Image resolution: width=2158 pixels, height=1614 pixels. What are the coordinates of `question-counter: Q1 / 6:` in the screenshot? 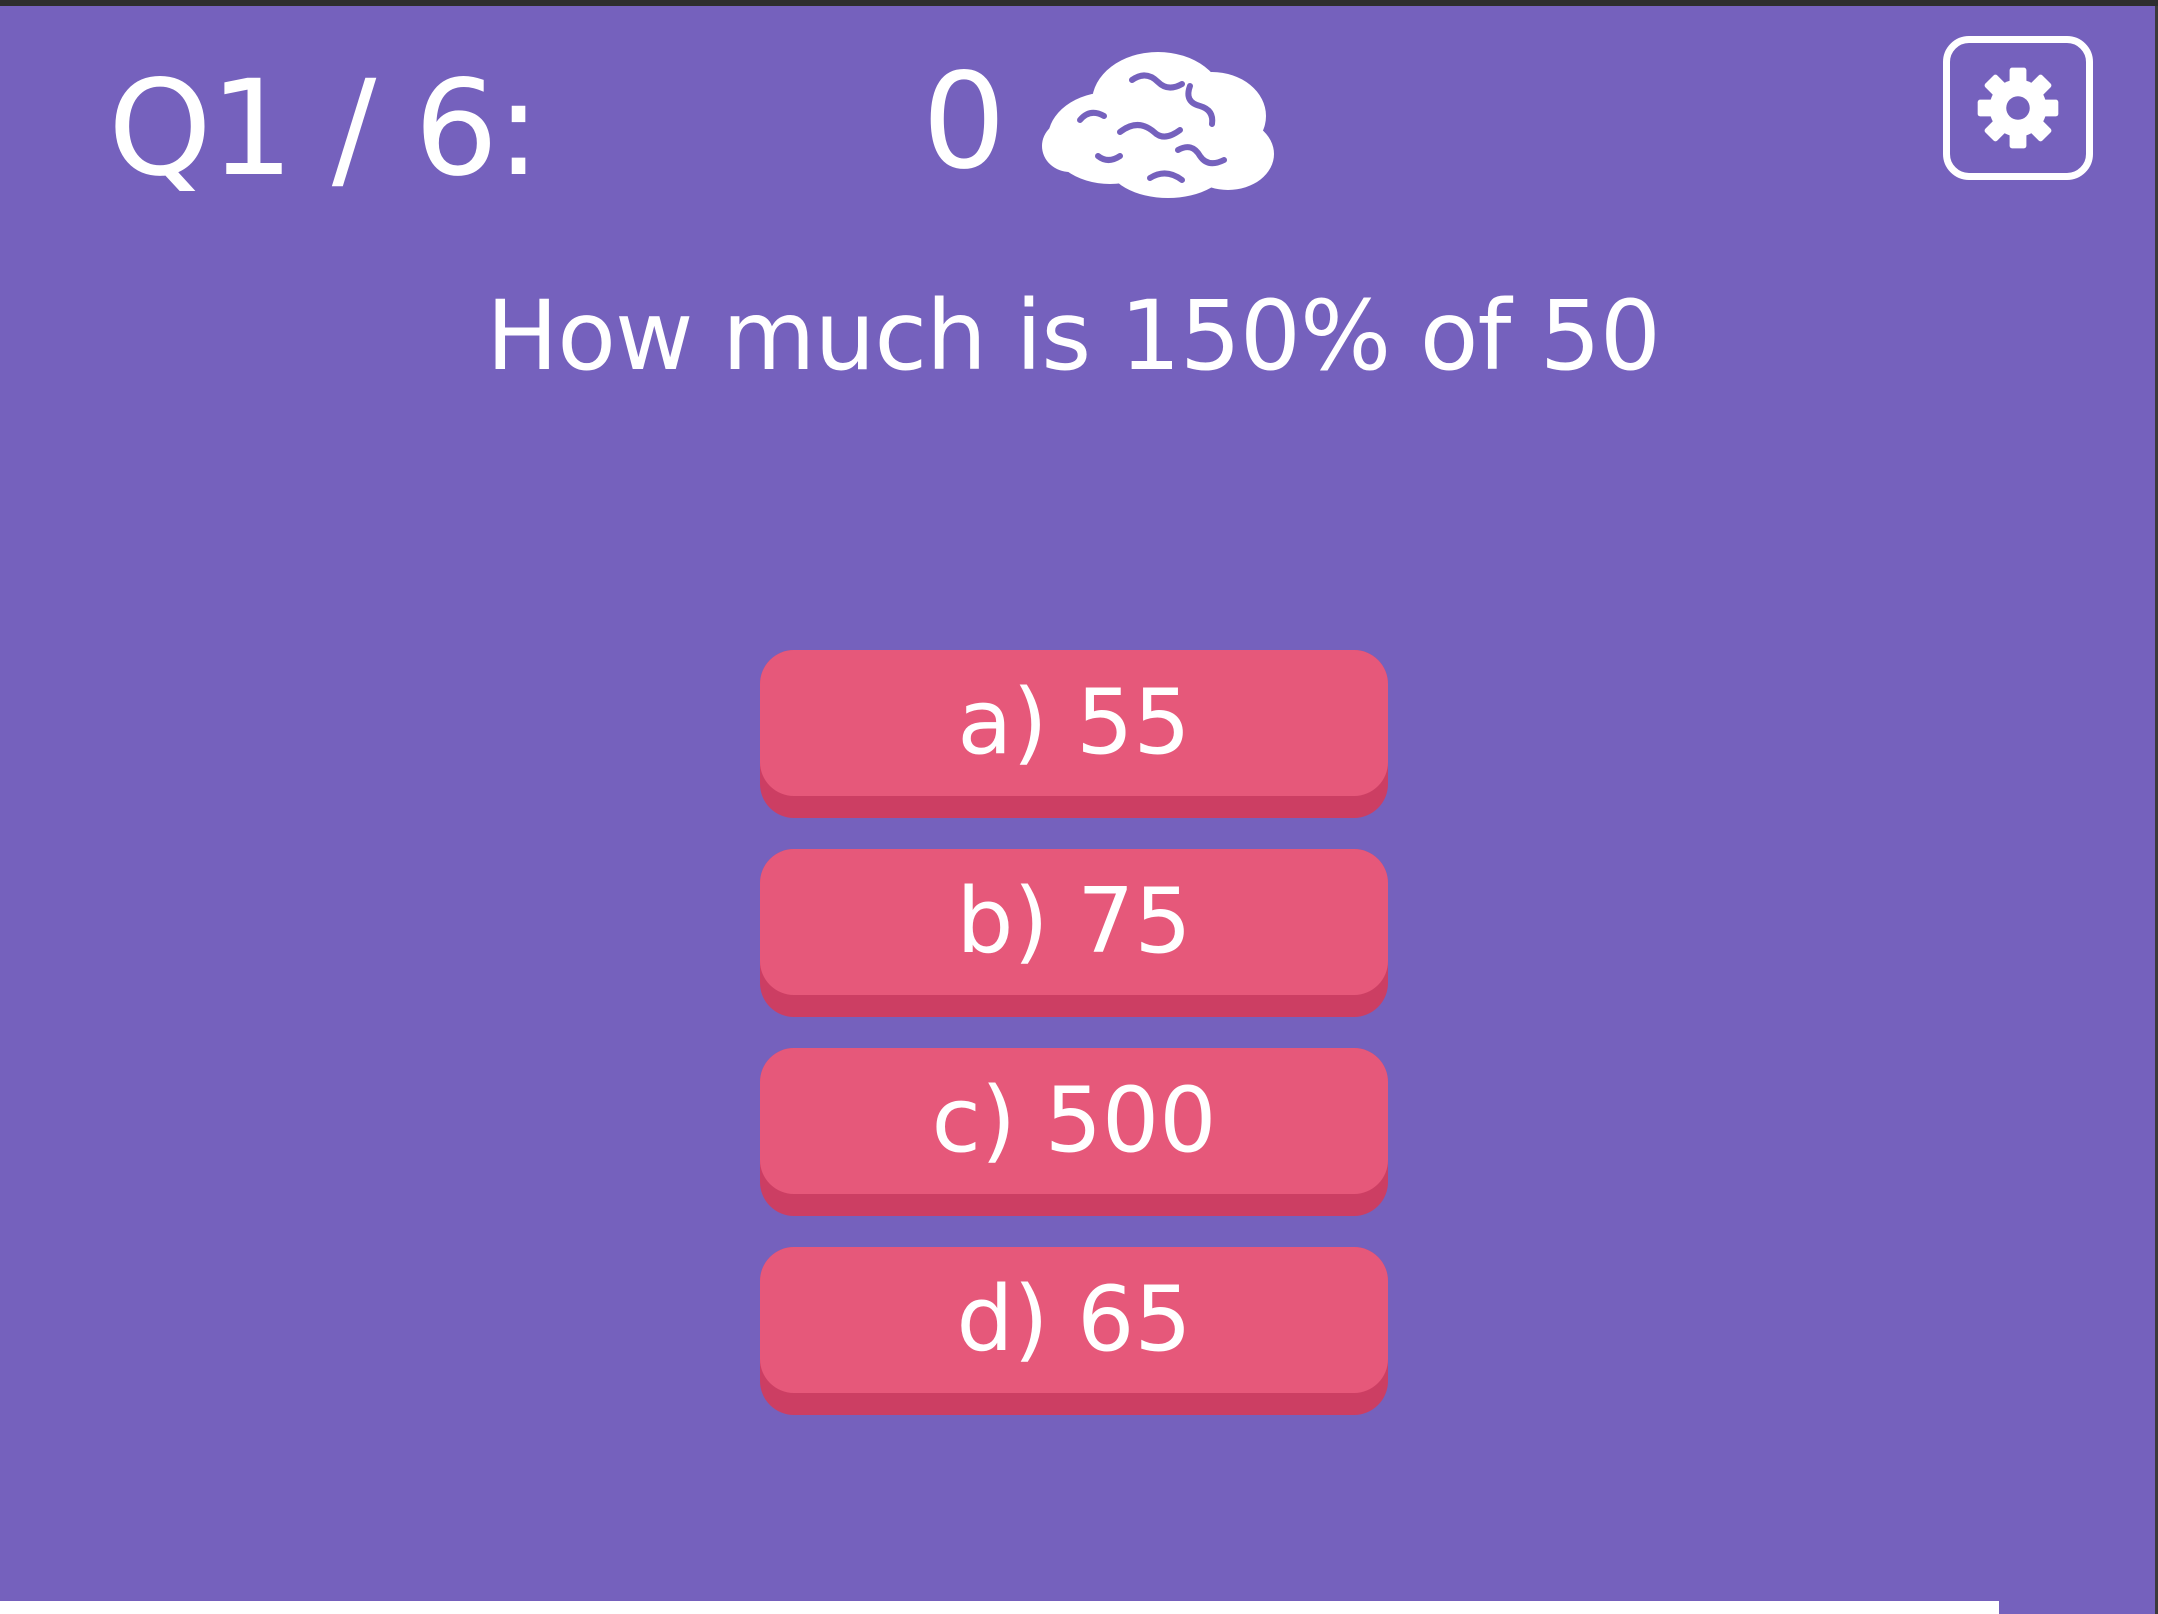 It's located at (324, 129).